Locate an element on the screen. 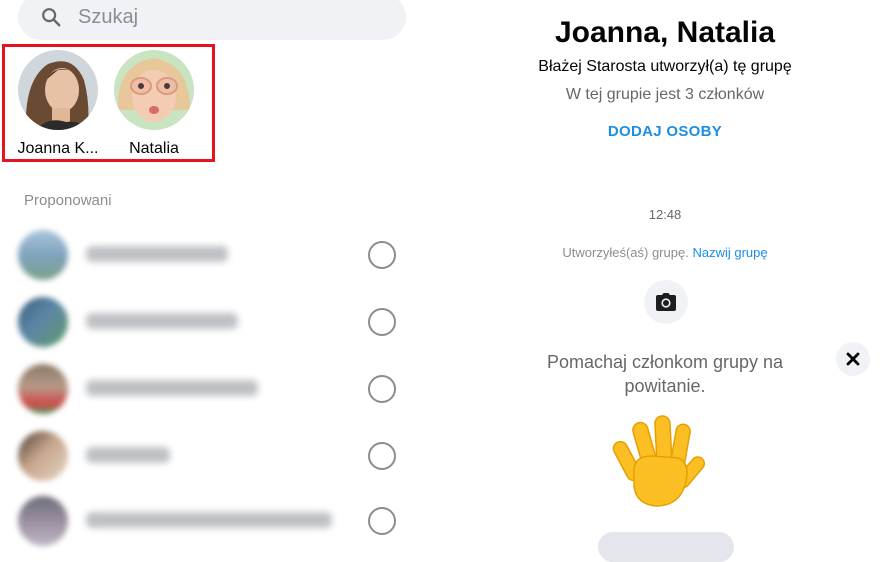 The height and width of the screenshot is (562, 880). group-created-notice: Utworzyłeś(aś) grupę. Nazwij grupę is located at coordinates (665, 252).